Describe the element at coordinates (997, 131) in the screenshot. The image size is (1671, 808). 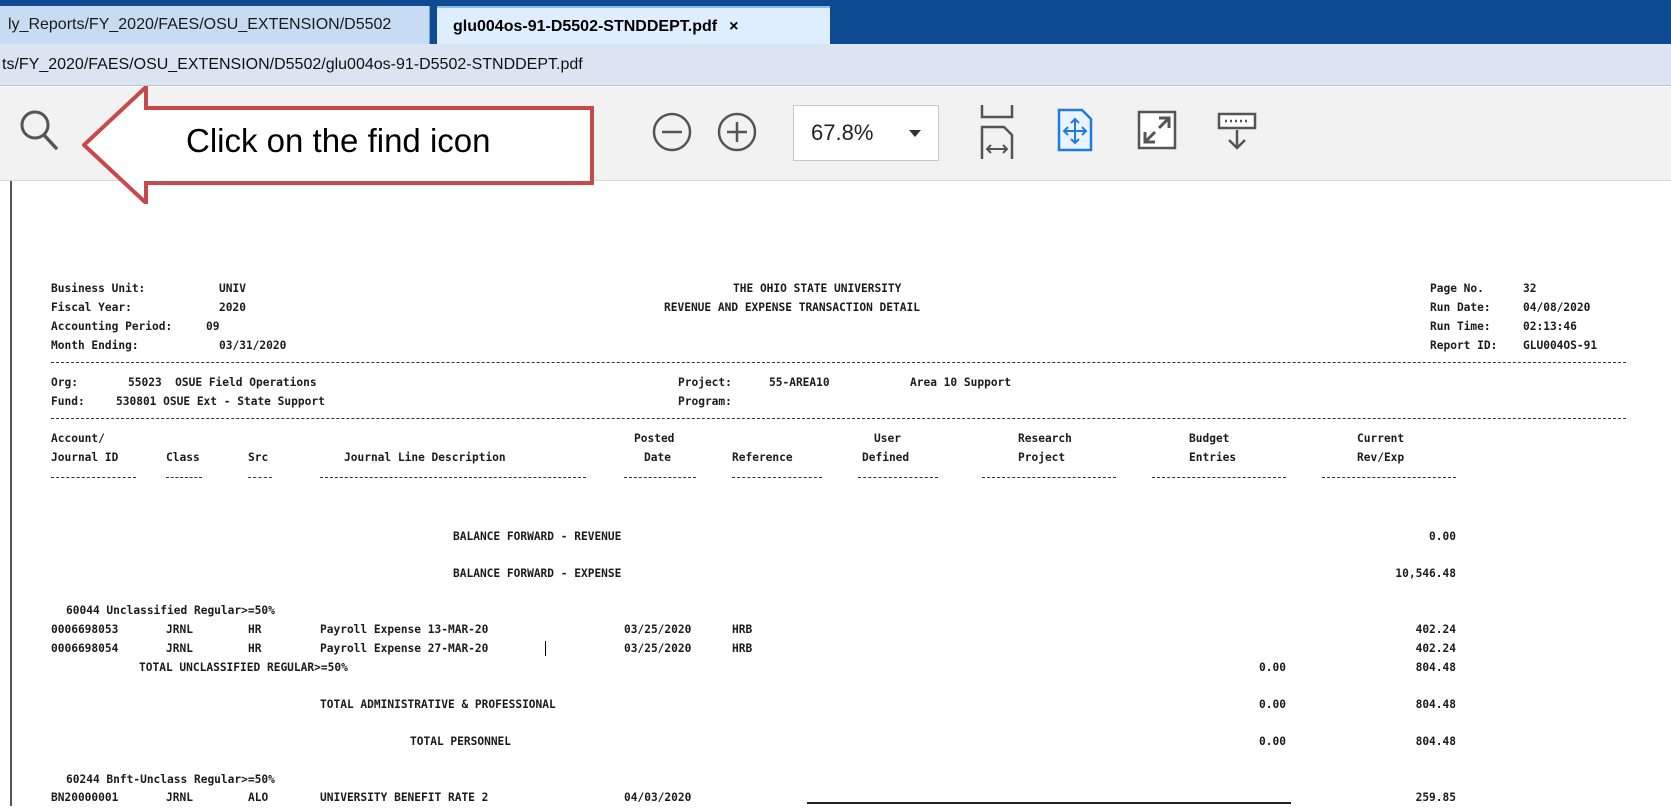
I see `fit-width-icon` at that location.